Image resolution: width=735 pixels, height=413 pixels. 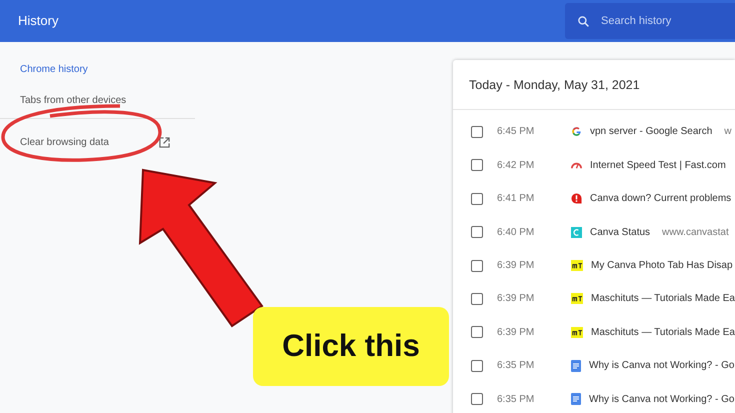 What do you see at coordinates (516, 199) in the screenshot?
I see `visit-time: 6:41 PM` at bounding box center [516, 199].